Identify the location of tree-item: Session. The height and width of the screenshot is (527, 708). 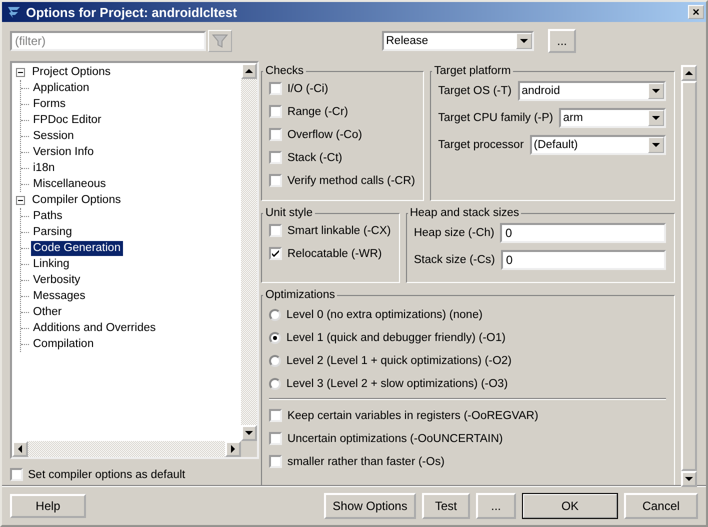
(53, 136).